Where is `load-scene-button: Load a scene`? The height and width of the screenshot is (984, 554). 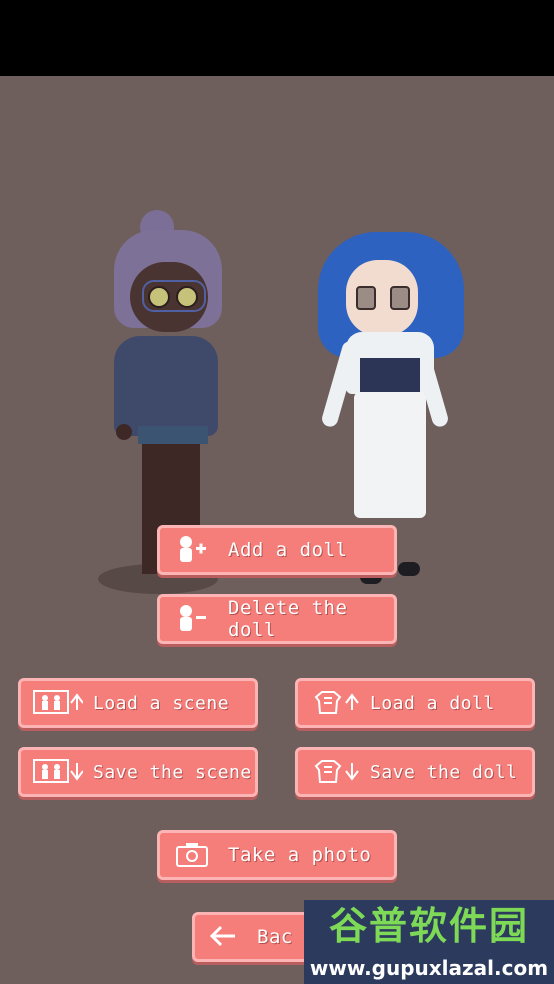 load-scene-button: Load a scene is located at coordinates (138, 703).